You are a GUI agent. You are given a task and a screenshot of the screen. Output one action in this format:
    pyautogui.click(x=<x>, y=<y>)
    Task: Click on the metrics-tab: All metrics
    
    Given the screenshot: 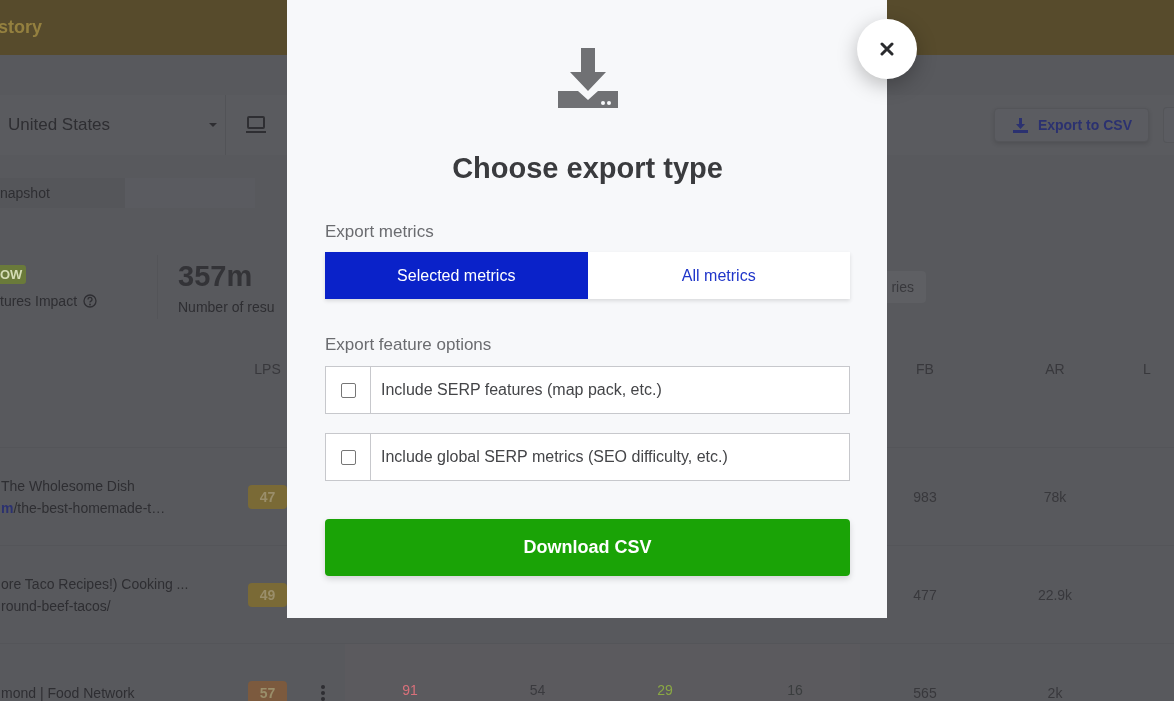 What is the action you would take?
    pyautogui.click(x=718, y=275)
    